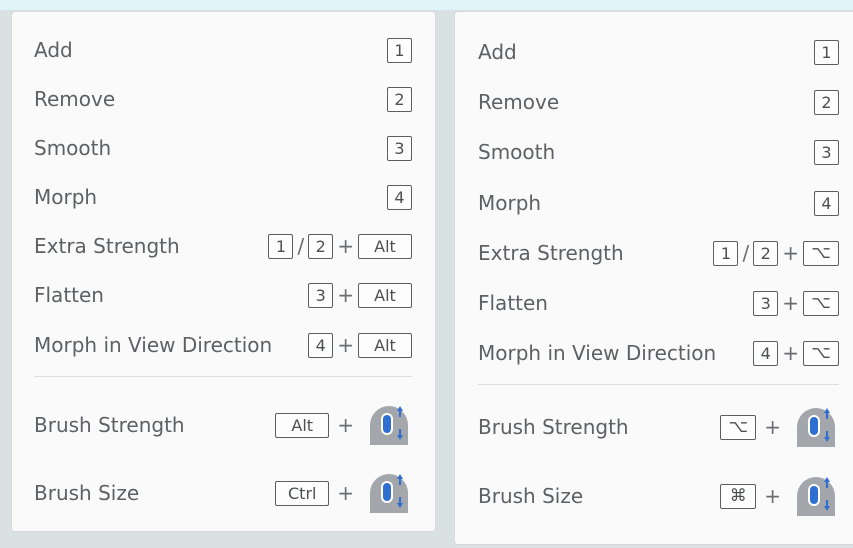 The image size is (853, 548). What do you see at coordinates (738, 496) in the screenshot?
I see `modifier-key-command: ⌘` at bounding box center [738, 496].